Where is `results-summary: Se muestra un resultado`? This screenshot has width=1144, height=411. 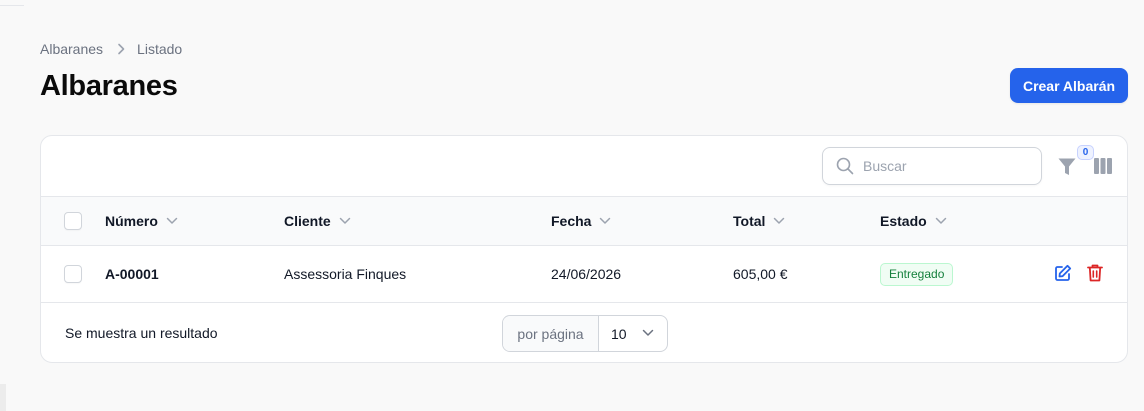 results-summary: Se muestra un resultado is located at coordinates (141, 333).